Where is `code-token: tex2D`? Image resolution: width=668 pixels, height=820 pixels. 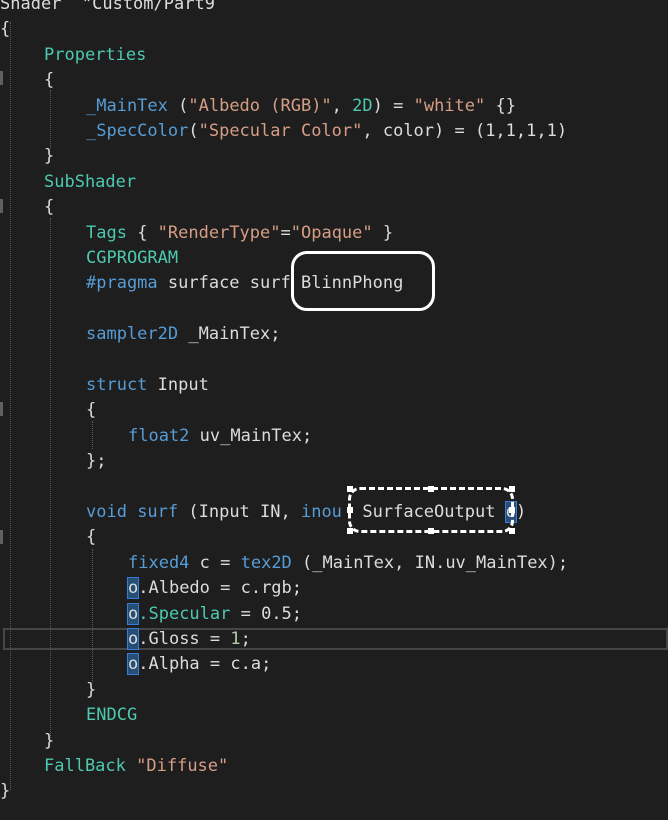 code-token: tex2D is located at coordinates (266, 562).